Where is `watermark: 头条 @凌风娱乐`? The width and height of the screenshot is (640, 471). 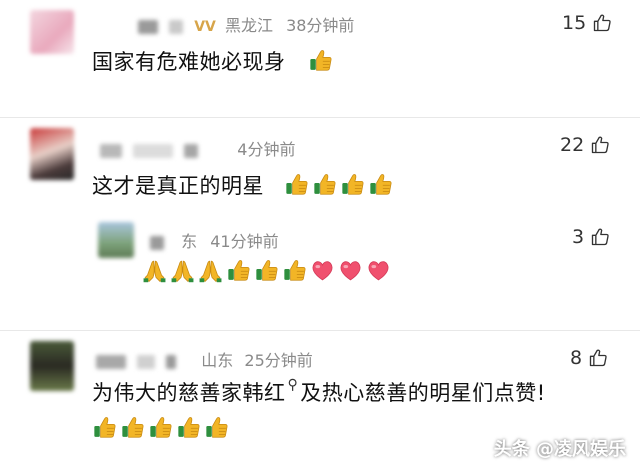
watermark: 头条 @凌风娱乐 is located at coordinates (559, 449).